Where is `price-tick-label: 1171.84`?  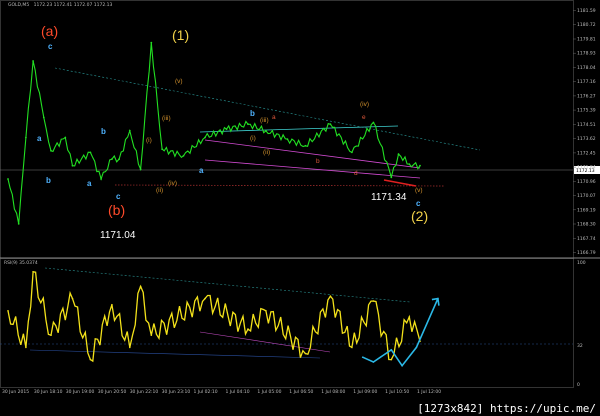
price-tick-label: 1171.84 is located at coordinates (586, 168).